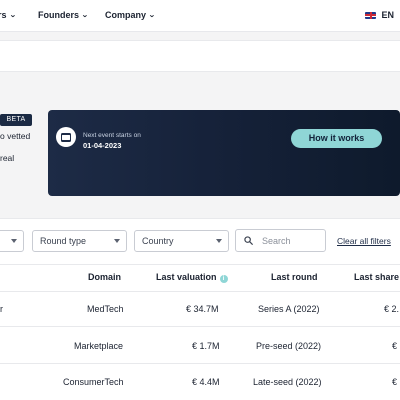 This screenshot has height=400, width=400. I want to click on event-label: Next event starts on, so click(112, 135).